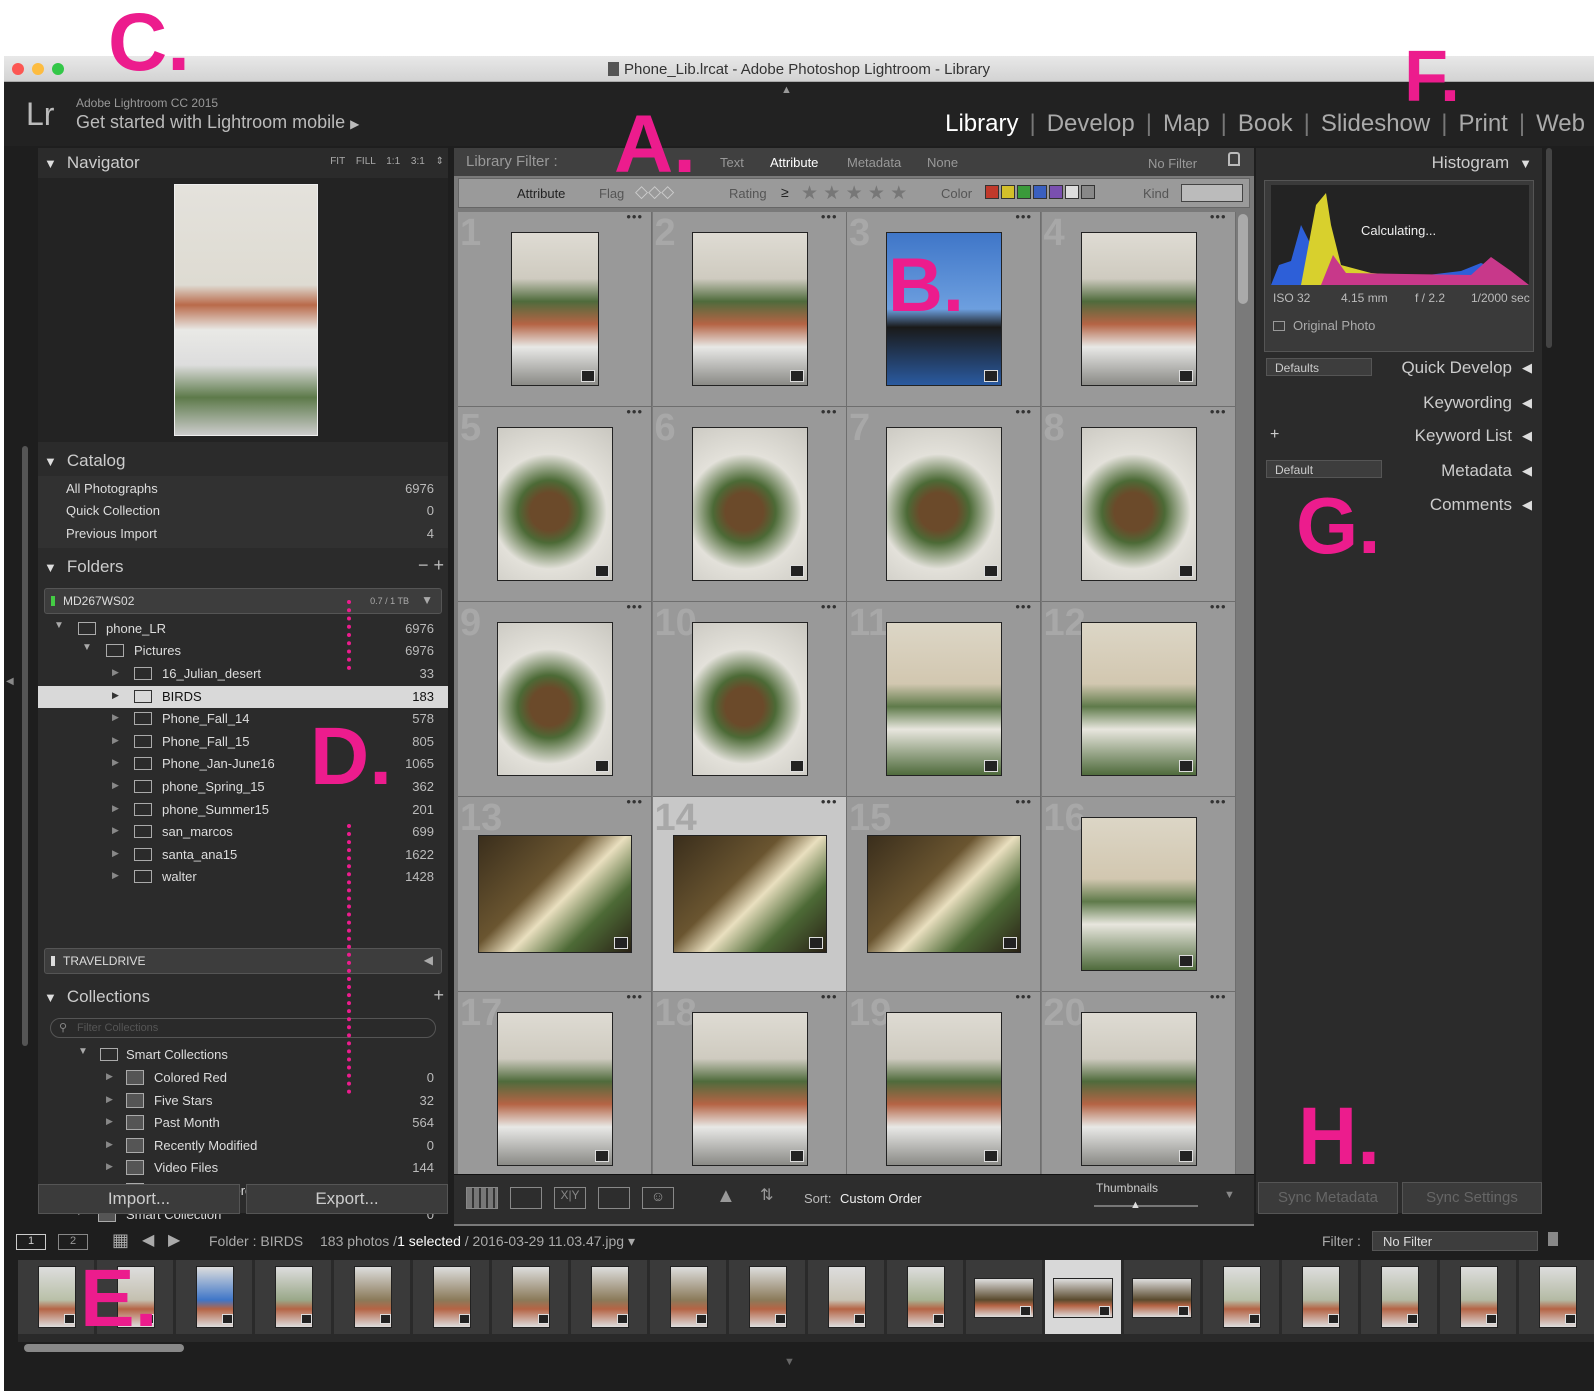  What do you see at coordinates (1186, 124) in the screenshot?
I see `module-map: Map` at bounding box center [1186, 124].